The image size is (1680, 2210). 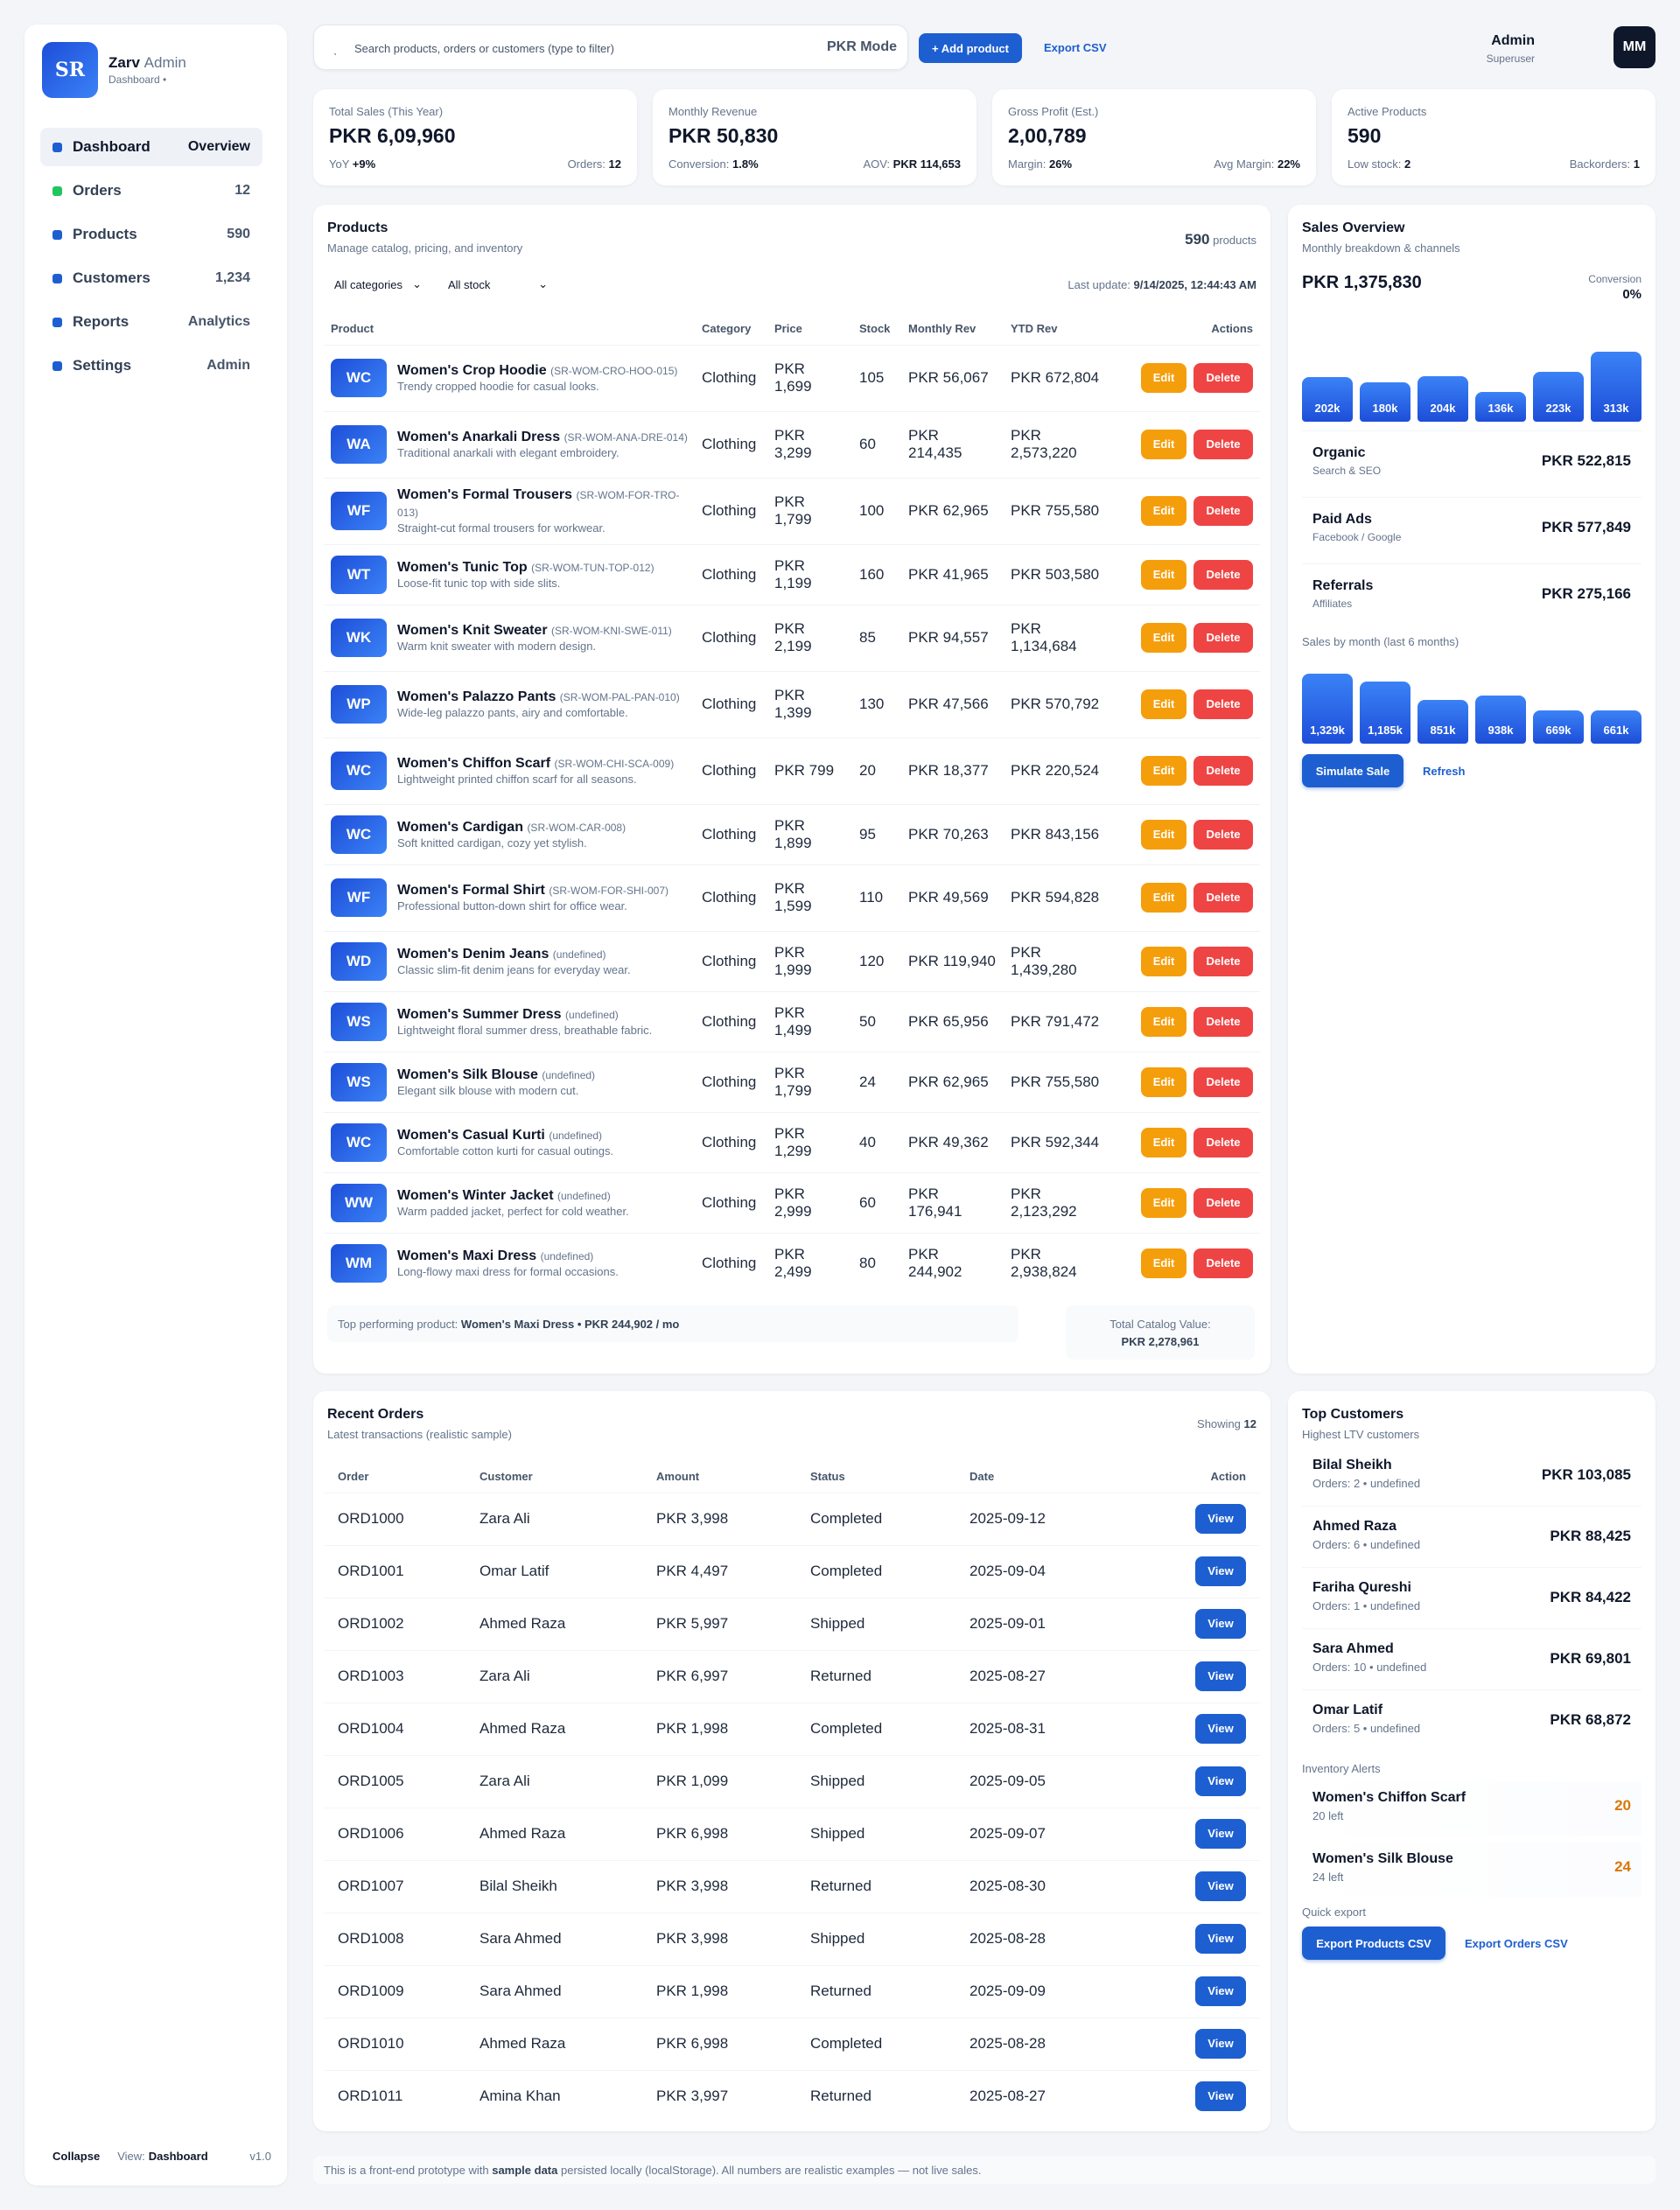 I want to click on stat-label: Total Sales (This Year), so click(x=386, y=111).